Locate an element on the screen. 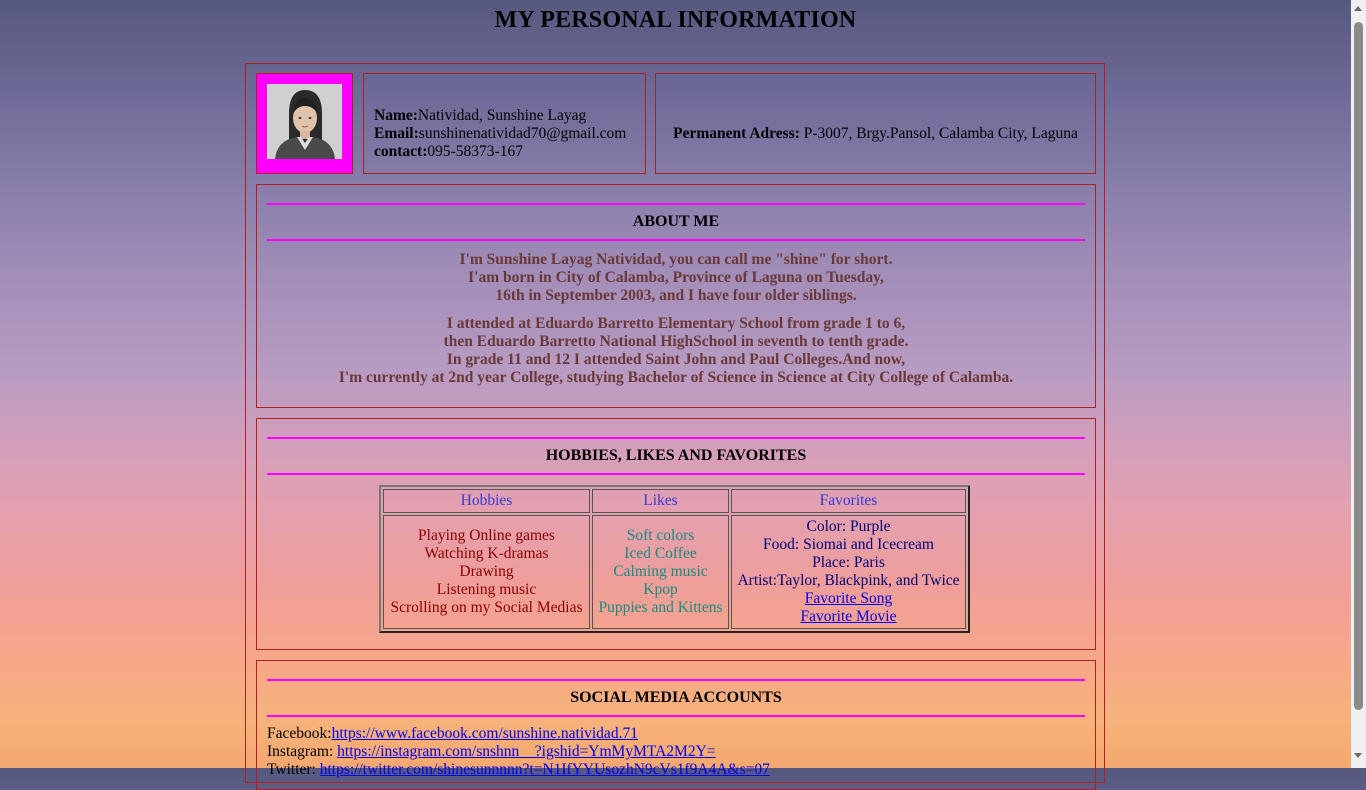 The width and height of the screenshot is (1366, 790). page-title: MY PERSONAL INFORMATION is located at coordinates (675, 20).